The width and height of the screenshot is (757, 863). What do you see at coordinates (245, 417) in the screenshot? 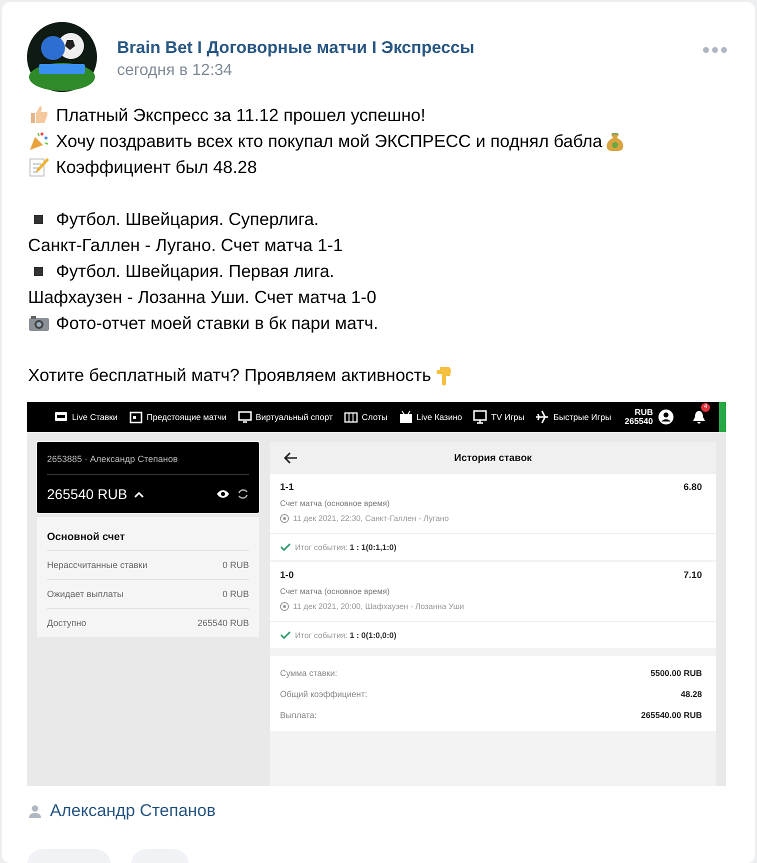
I see `monitor-icon` at bounding box center [245, 417].